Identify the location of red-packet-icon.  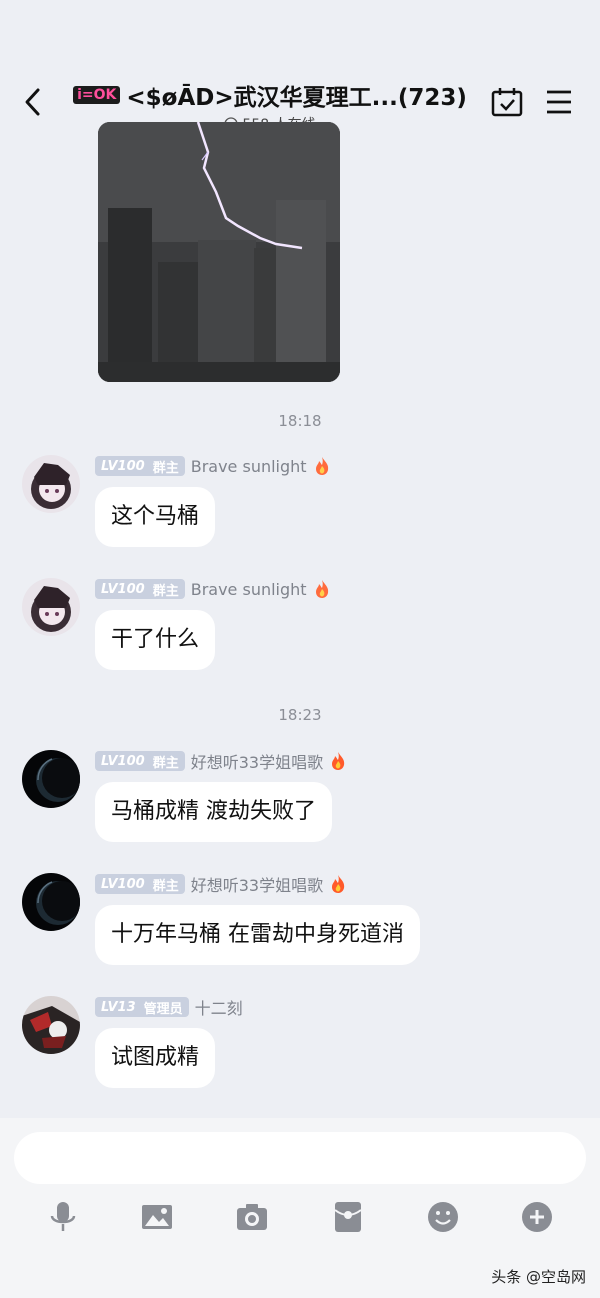
(348, 1217).